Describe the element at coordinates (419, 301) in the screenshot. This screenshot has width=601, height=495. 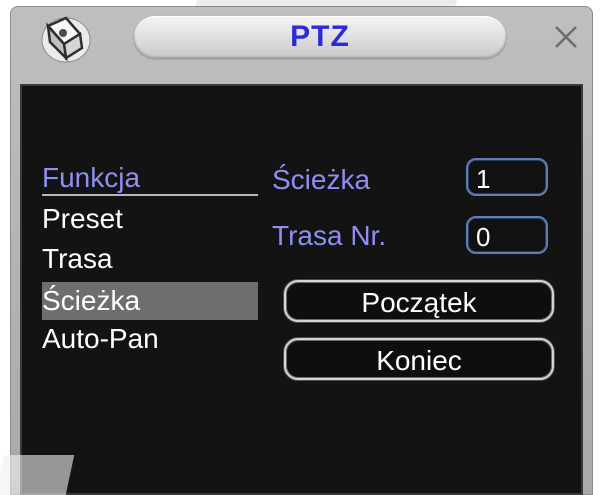
I see `start-button: Początek` at that location.